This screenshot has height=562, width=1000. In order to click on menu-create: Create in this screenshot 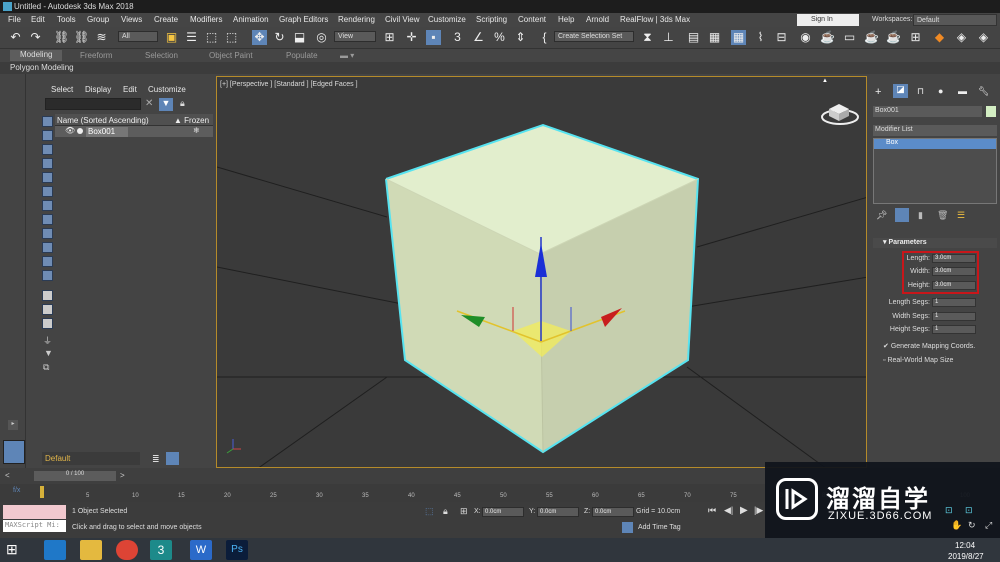, I will do `click(166, 19)`.